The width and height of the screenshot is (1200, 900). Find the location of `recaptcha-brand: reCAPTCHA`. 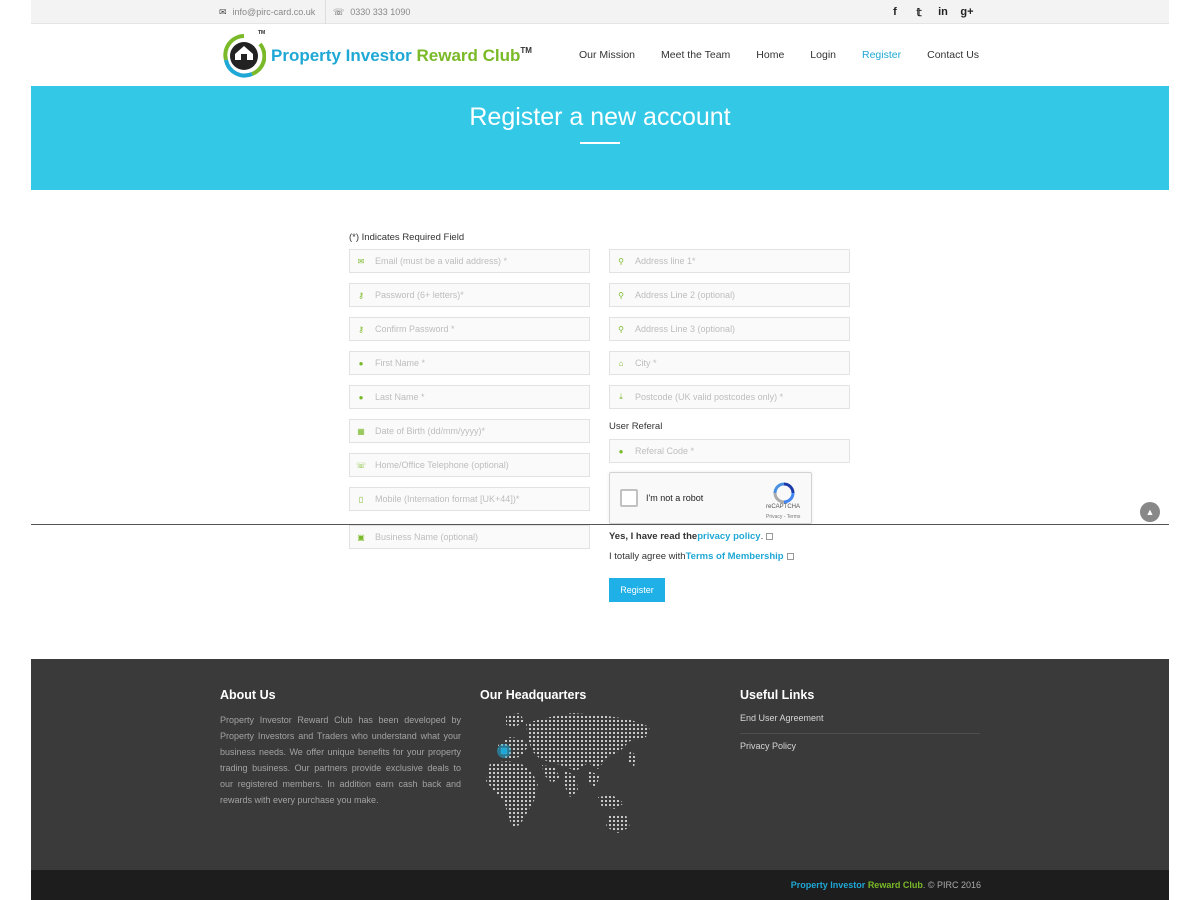

recaptcha-brand: reCAPTCHA is located at coordinates (783, 507).